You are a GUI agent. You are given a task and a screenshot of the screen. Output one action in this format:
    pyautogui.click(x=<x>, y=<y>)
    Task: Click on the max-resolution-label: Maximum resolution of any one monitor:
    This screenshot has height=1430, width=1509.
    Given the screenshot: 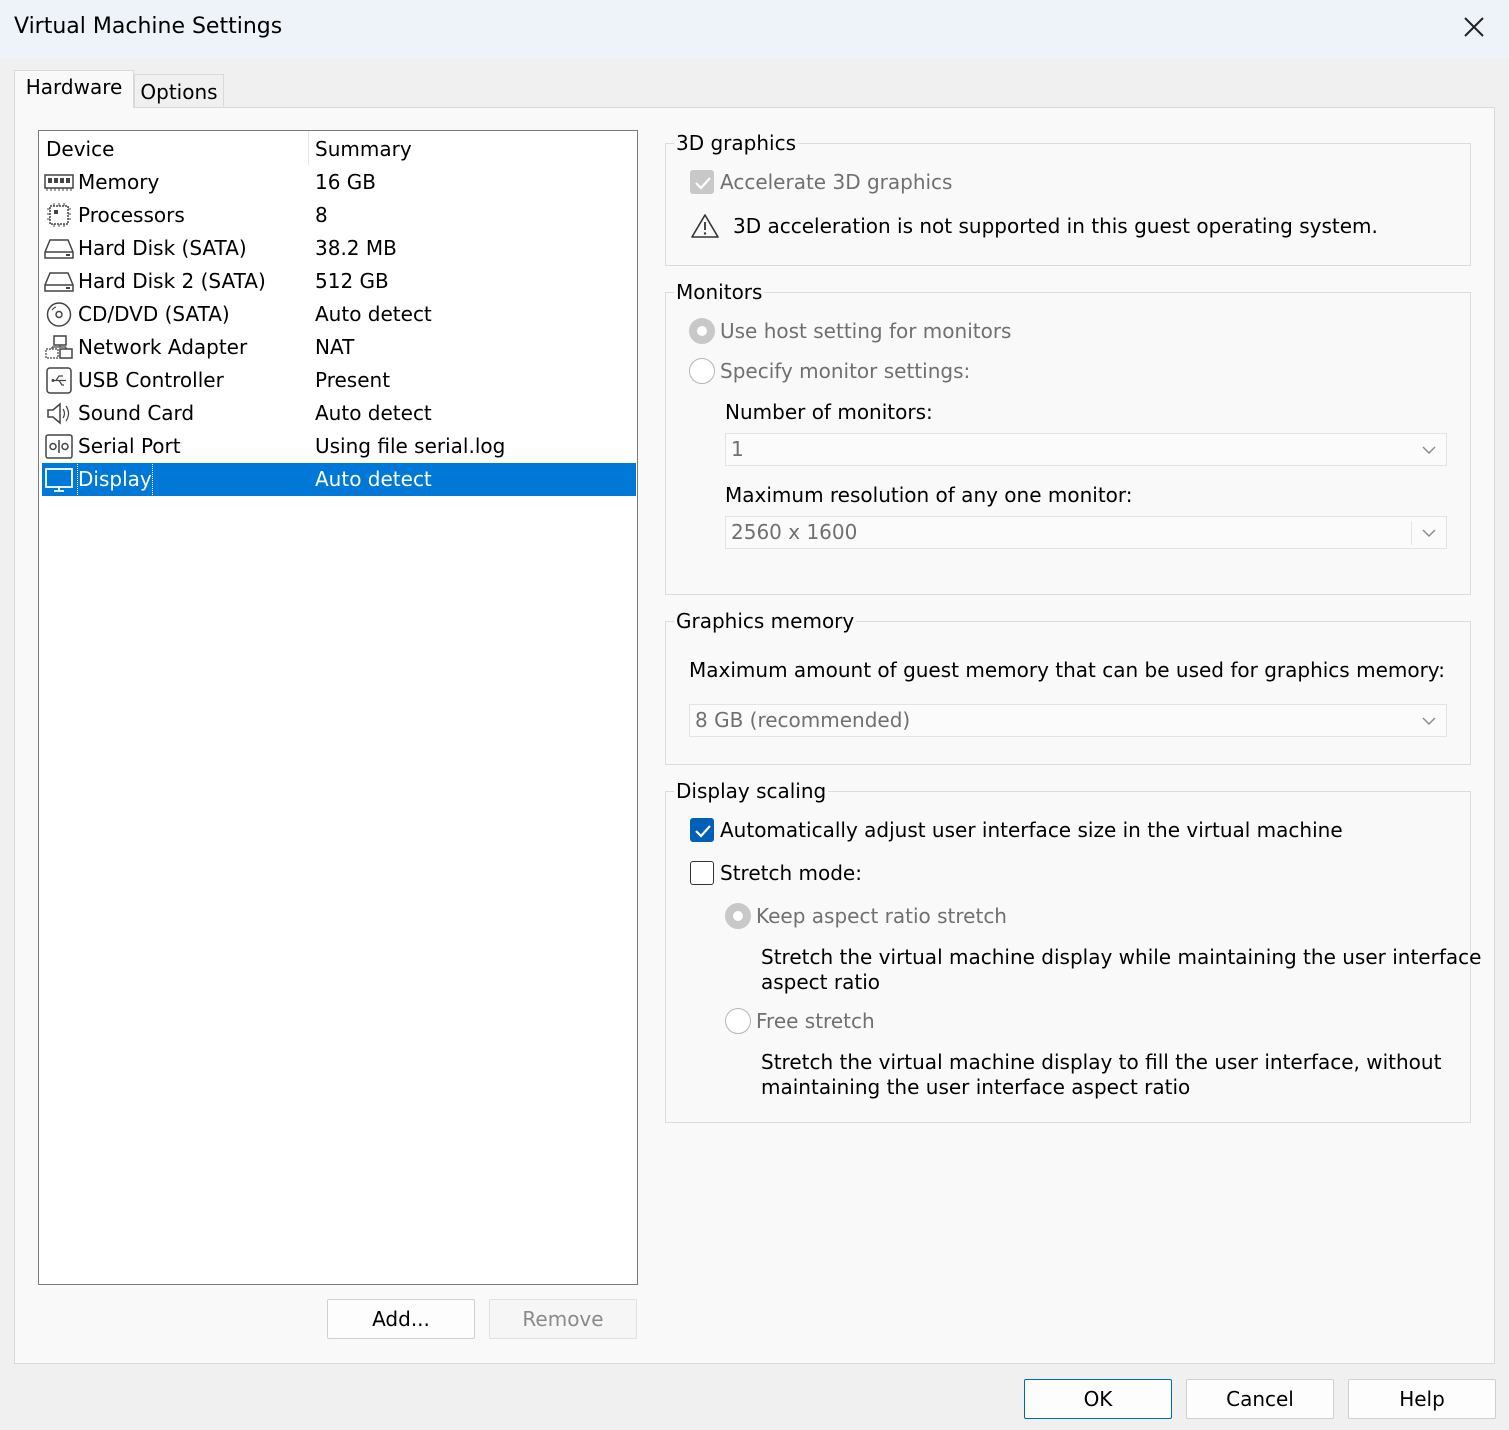 What is the action you would take?
    pyautogui.click(x=929, y=495)
    